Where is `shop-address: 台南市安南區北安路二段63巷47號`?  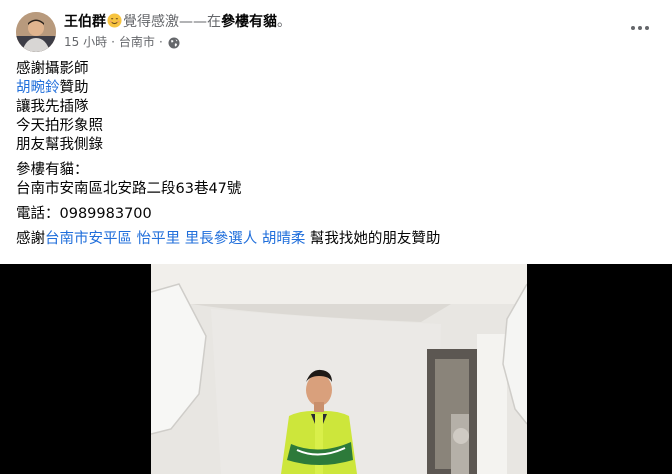 shop-address: 台南市安南區北安路二段63巷47號 is located at coordinates (129, 189).